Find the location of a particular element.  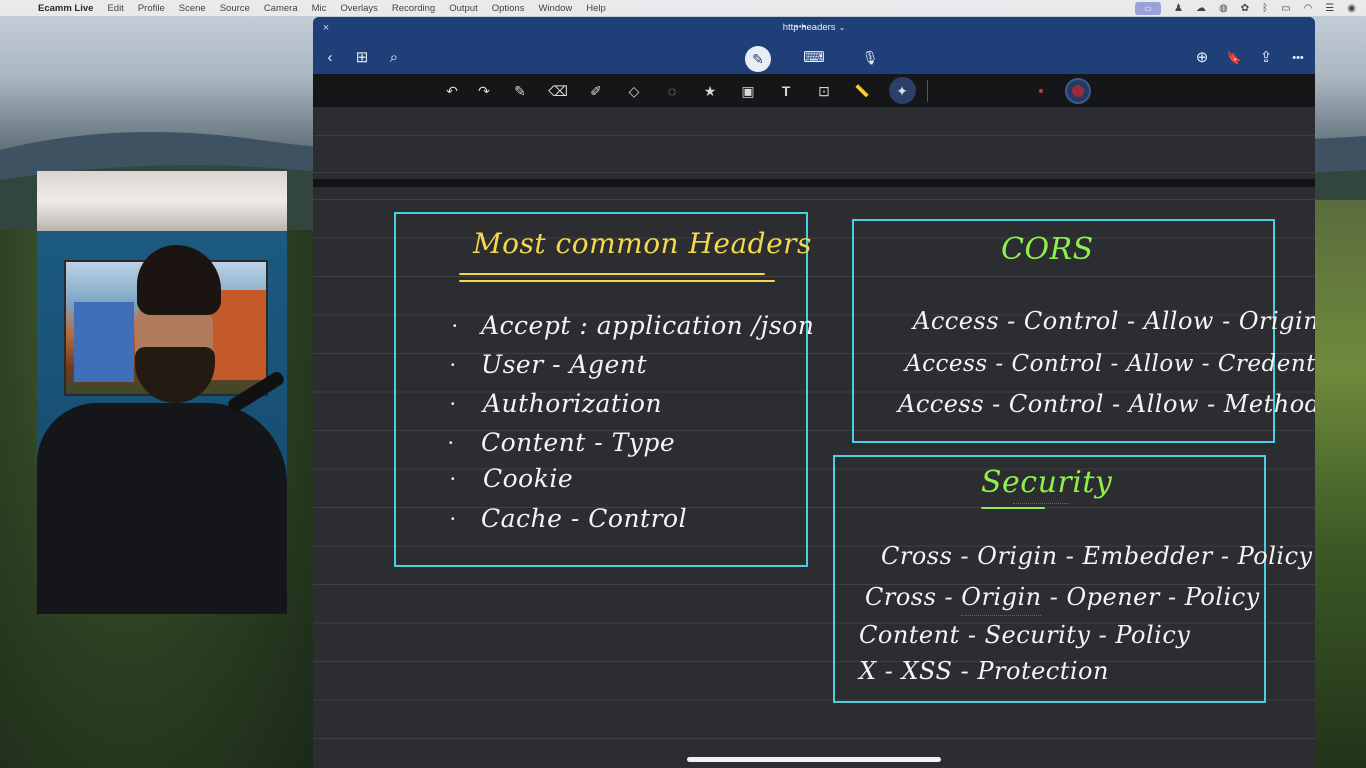

selected-color-swatch is located at coordinates (1078, 91).